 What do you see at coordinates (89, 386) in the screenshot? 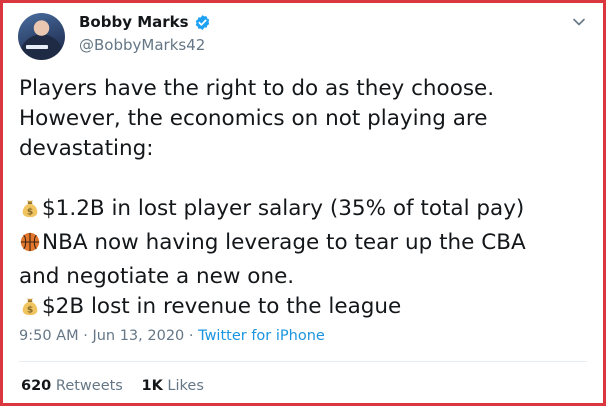
I see `retweets-label: Retweets` at bounding box center [89, 386].